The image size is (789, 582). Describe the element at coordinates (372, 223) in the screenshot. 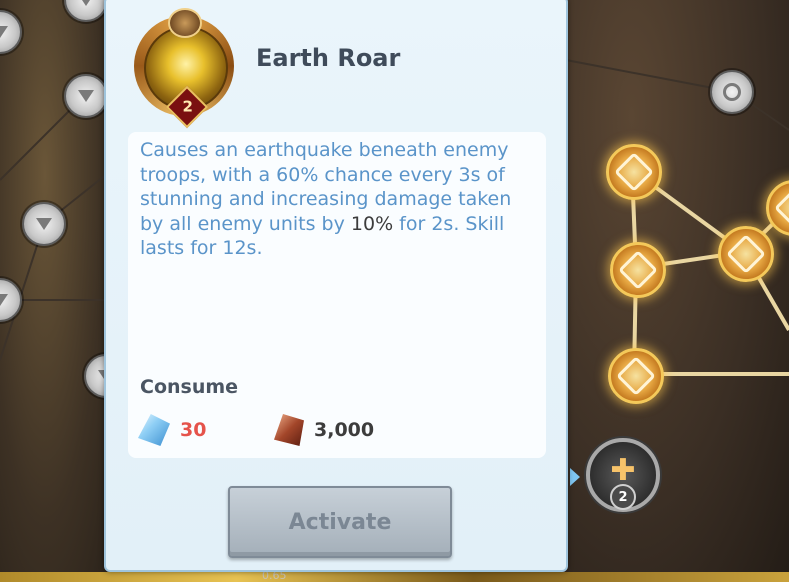

I see `description-highlight: 10%` at that location.